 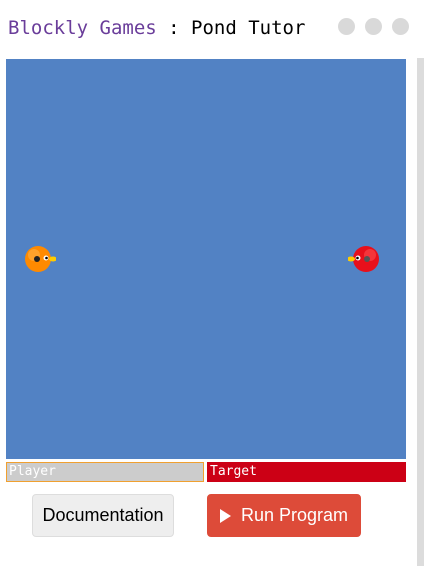 I want to click on level-title: Pond Tutor, so click(x=248, y=28).